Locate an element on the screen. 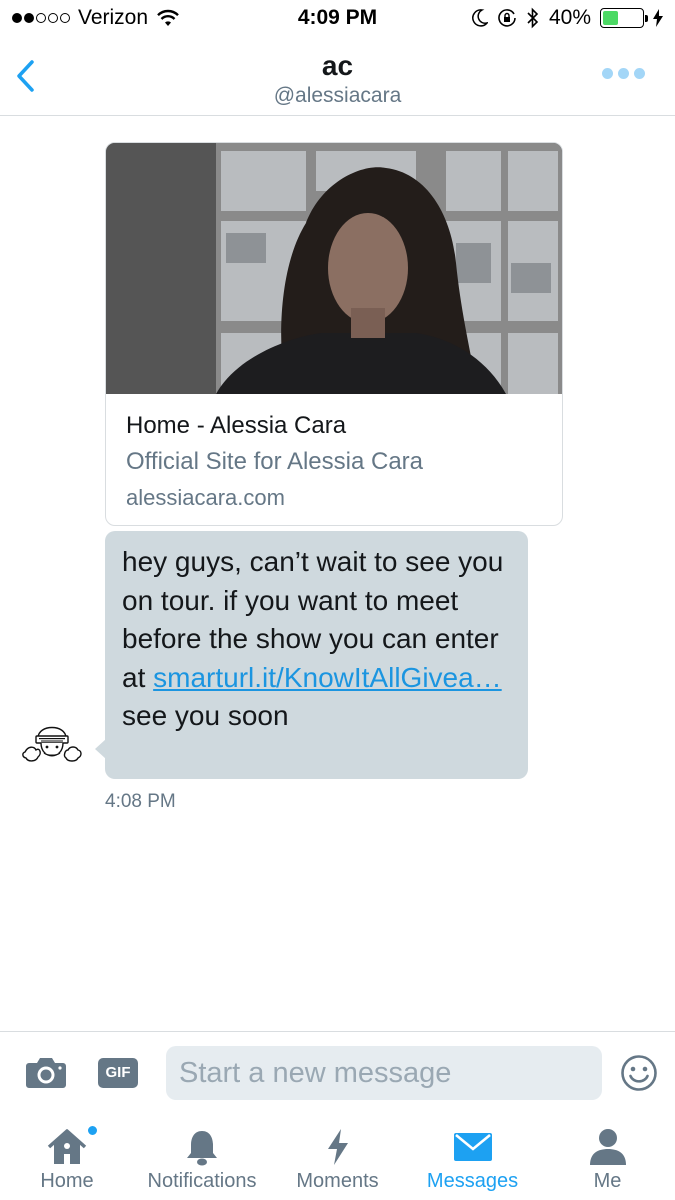 Image resolution: width=675 pixels, height=1200 pixels. bluetooth-icon is located at coordinates (533, 18).